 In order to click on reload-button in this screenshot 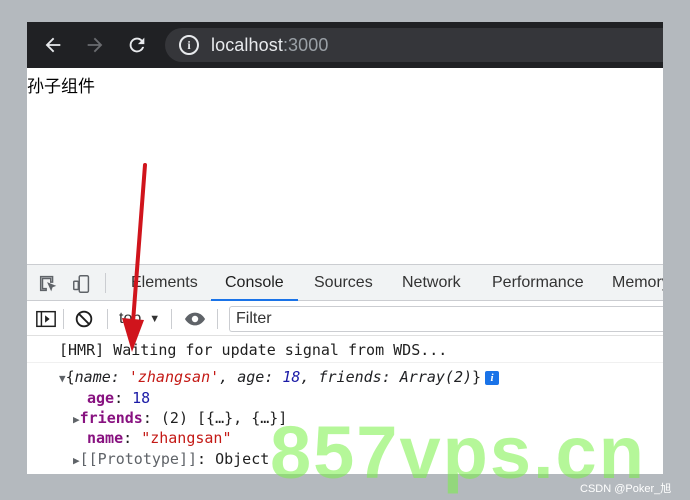, I will do `click(137, 45)`.